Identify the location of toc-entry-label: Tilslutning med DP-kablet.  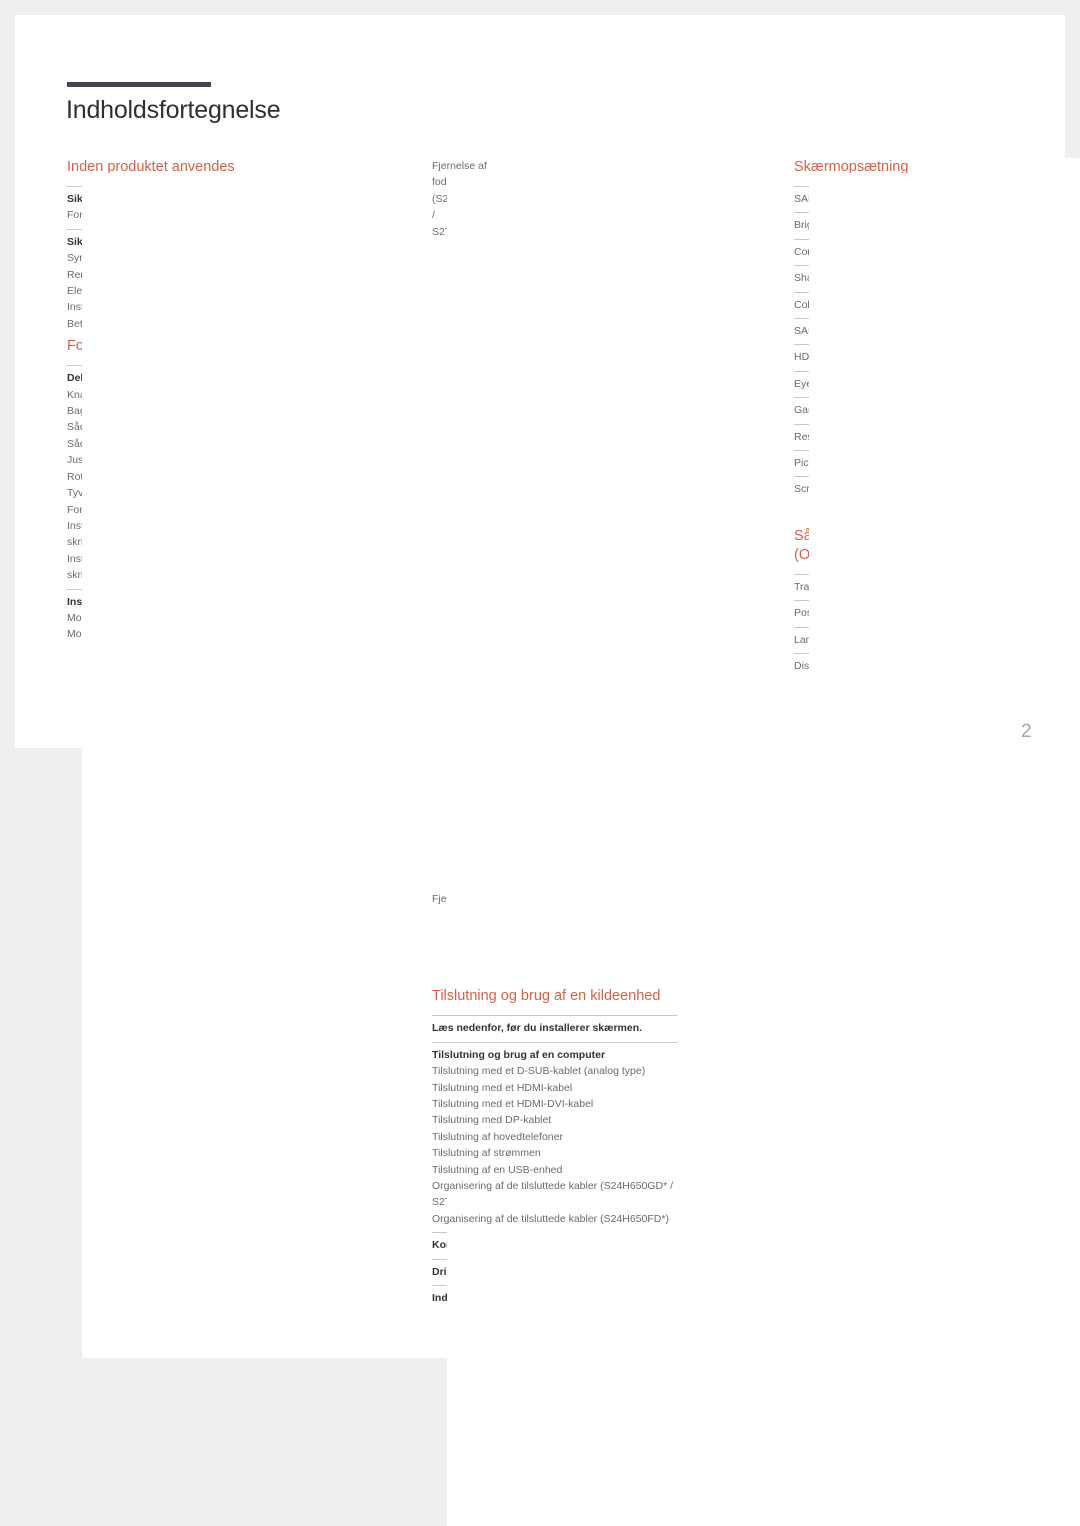
(492, 1120).